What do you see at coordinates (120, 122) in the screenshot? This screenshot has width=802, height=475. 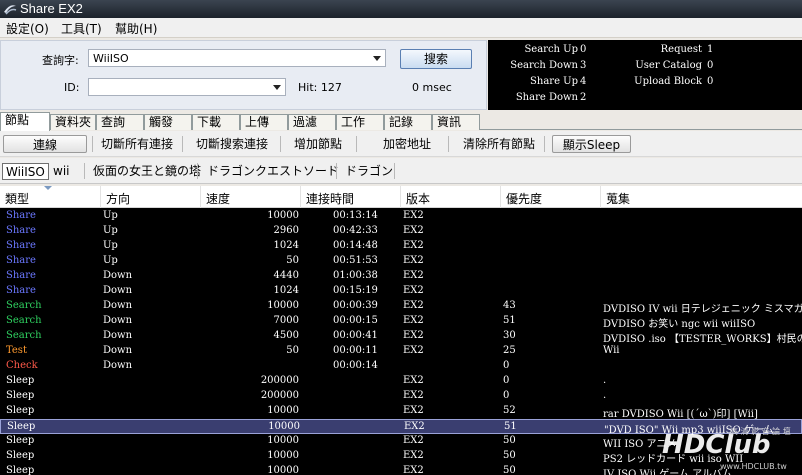 I see `tab-query: 查詢` at bounding box center [120, 122].